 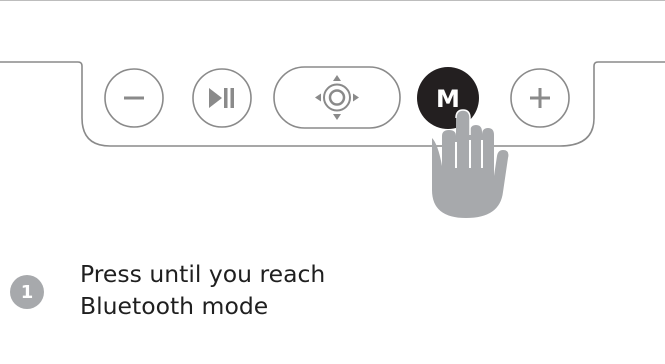 I want to click on volume-up-button, so click(x=540, y=98).